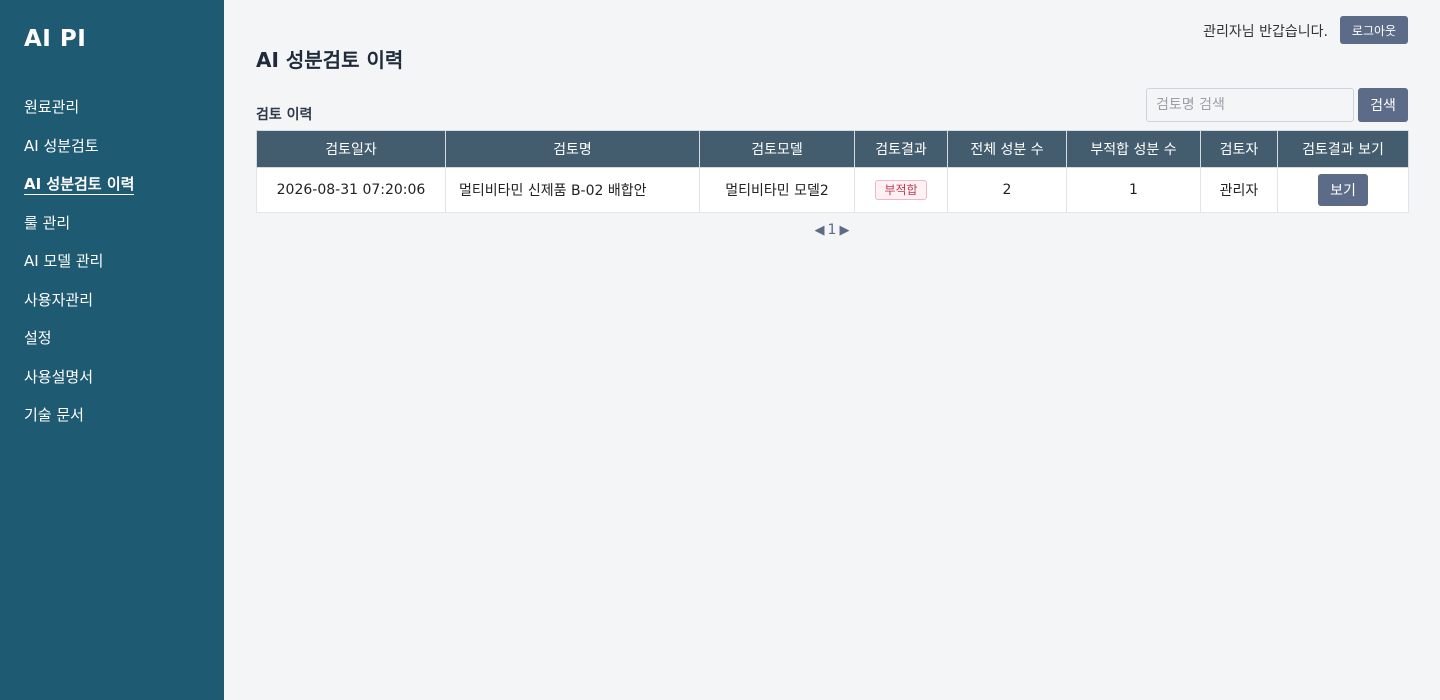  What do you see at coordinates (1343, 149) in the screenshot?
I see `column-header-view: 검토결과 보기` at bounding box center [1343, 149].